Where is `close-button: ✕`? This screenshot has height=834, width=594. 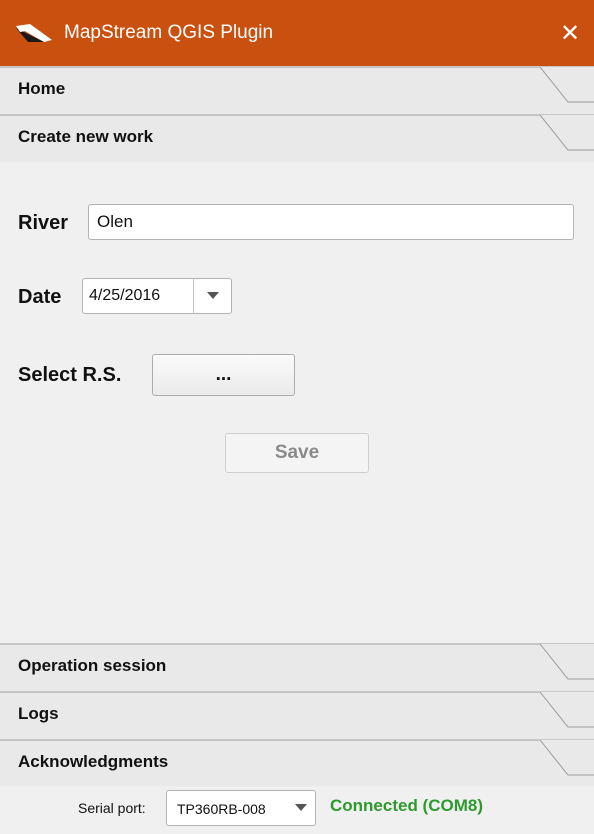
close-button: ✕ is located at coordinates (570, 33).